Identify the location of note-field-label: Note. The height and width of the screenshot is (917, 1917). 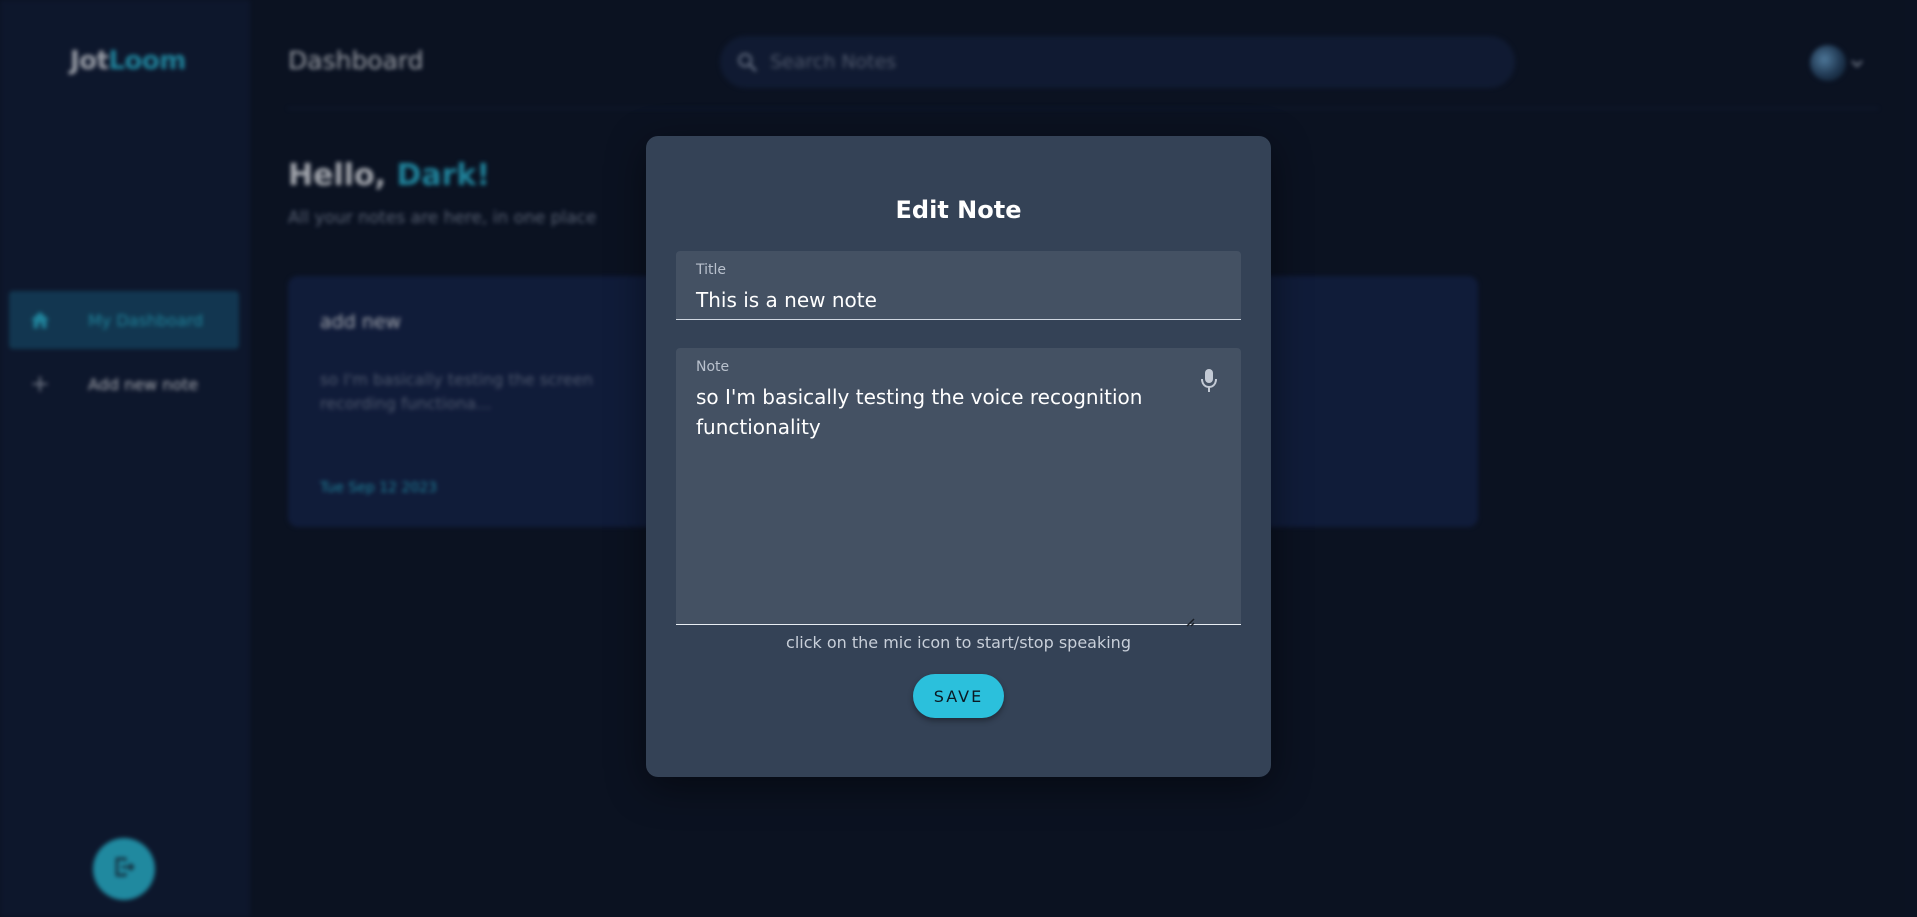
(713, 367).